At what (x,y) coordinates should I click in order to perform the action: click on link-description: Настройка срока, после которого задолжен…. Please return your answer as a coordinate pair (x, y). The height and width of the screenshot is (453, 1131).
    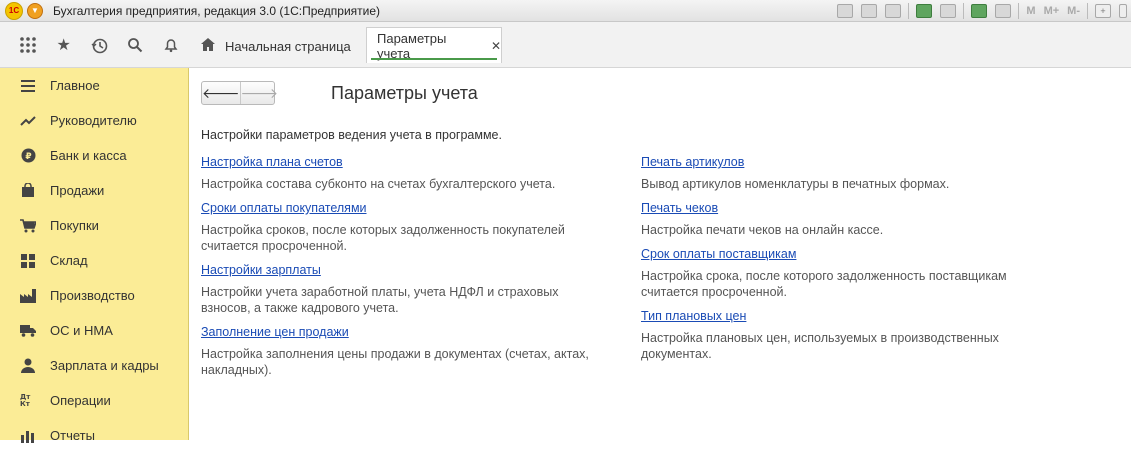
    Looking at the image, I should click on (824, 284).